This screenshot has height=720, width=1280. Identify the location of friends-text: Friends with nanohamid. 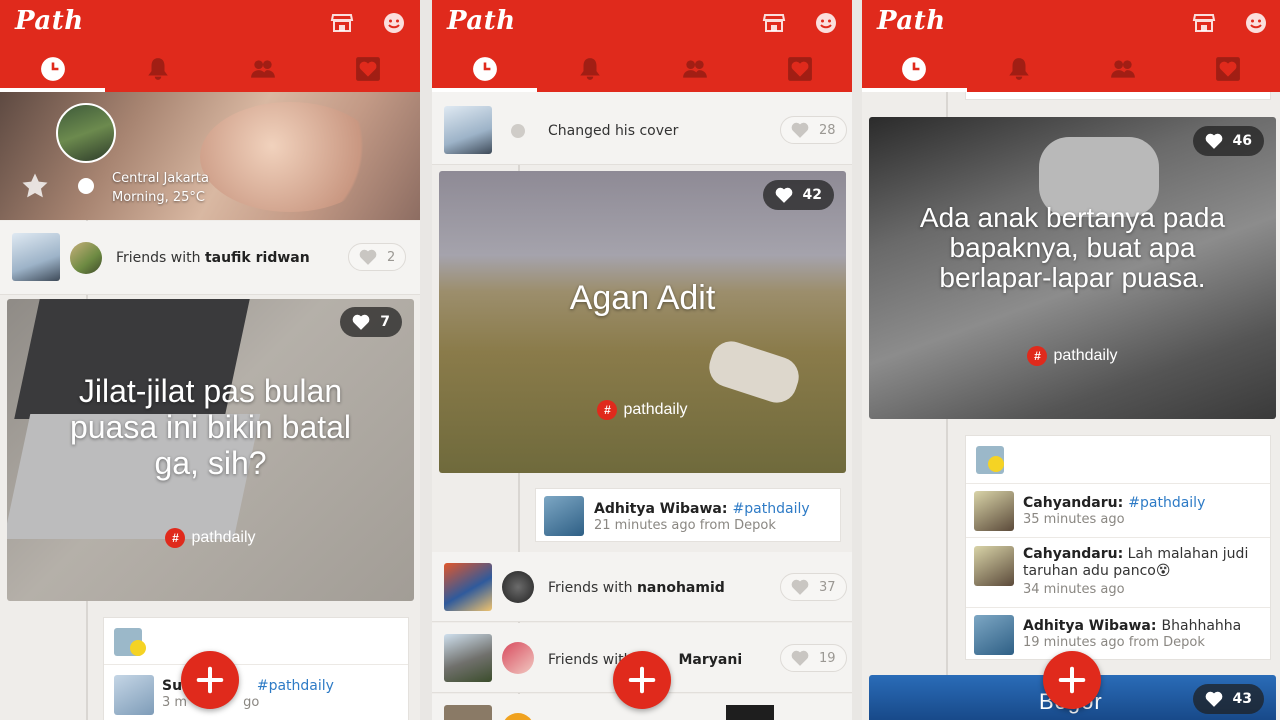
(636, 588).